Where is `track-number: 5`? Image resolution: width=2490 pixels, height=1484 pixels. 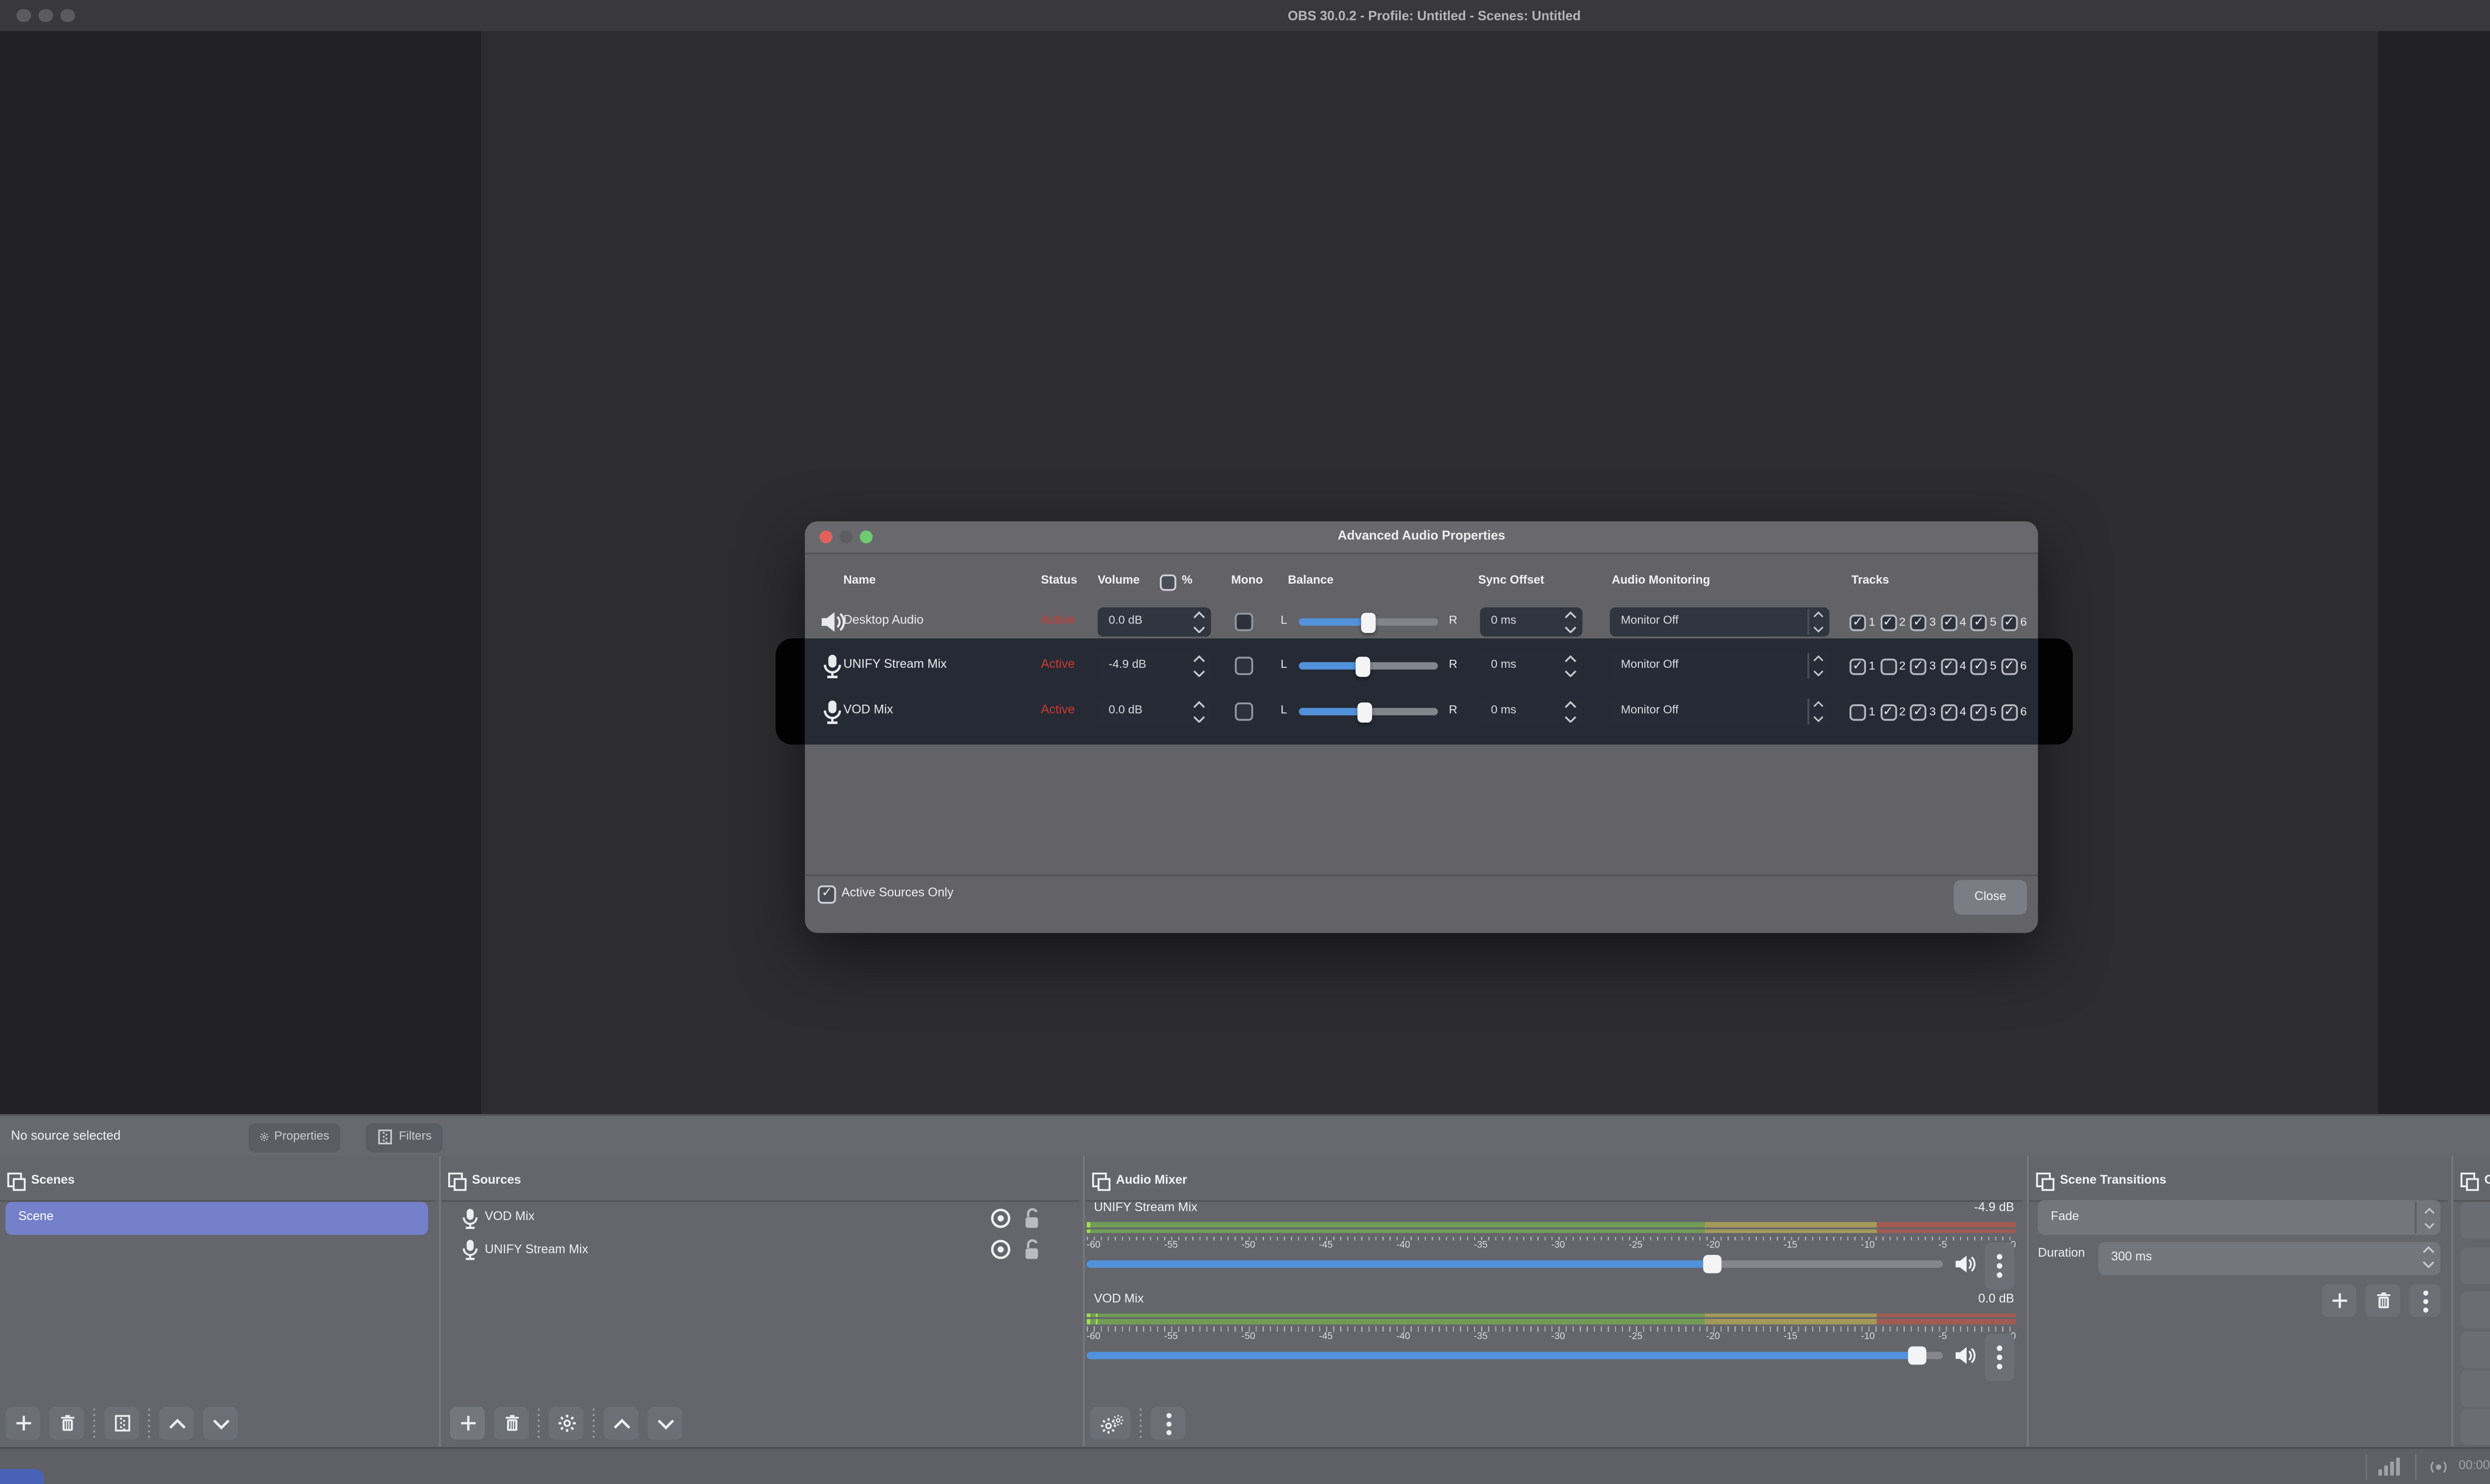
track-number: 5 is located at coordinates (1993, 666).